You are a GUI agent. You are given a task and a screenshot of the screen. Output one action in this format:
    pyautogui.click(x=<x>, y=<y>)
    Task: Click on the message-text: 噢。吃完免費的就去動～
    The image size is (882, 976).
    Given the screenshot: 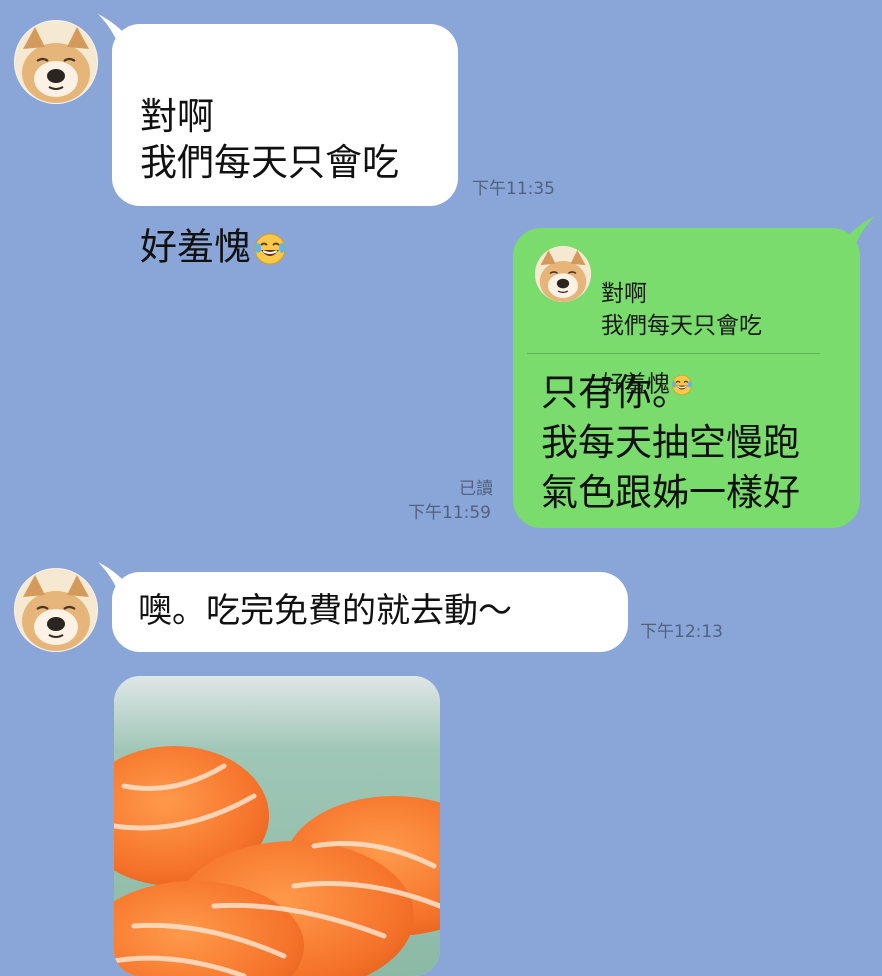 What is the action you would take?
    pyautogui.click(x=325, y=611)
    